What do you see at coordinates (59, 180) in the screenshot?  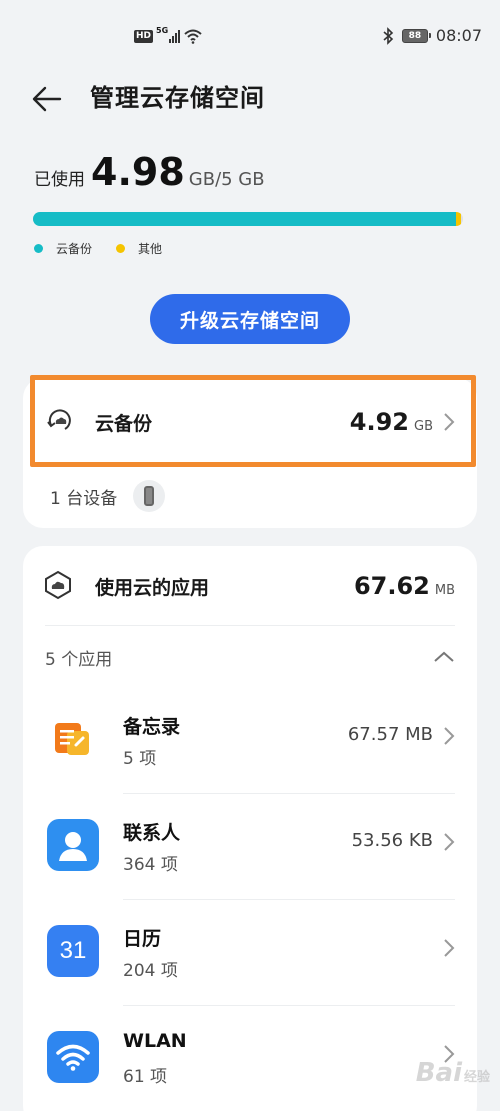 I see `used-label: 已使用` at bounding box center [59, 180].